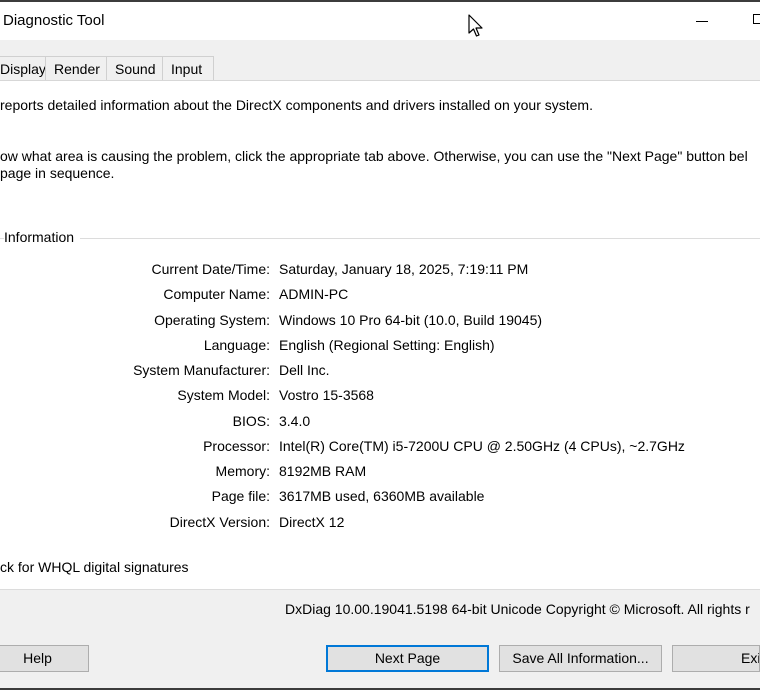 The image size is (760, 690). I want to click on label-processor: Processor:, so click(236, 446).